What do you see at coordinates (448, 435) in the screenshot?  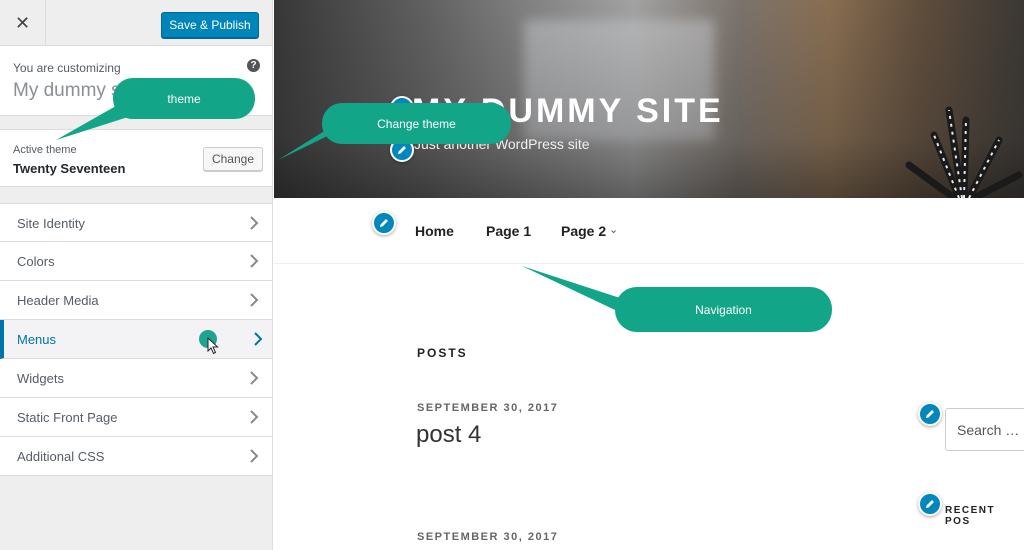 I see `post-title: post 4` at bounding box center [448, 435].